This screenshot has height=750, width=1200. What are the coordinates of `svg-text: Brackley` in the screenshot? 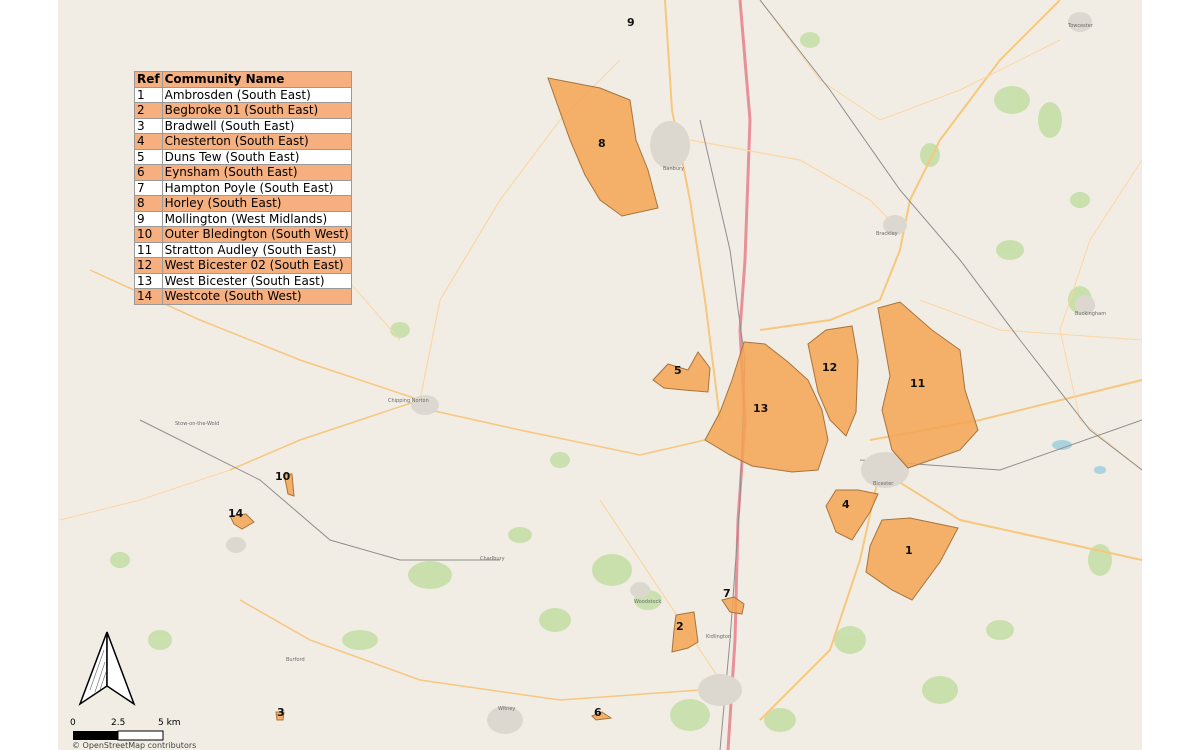 It's located at (887, 234).